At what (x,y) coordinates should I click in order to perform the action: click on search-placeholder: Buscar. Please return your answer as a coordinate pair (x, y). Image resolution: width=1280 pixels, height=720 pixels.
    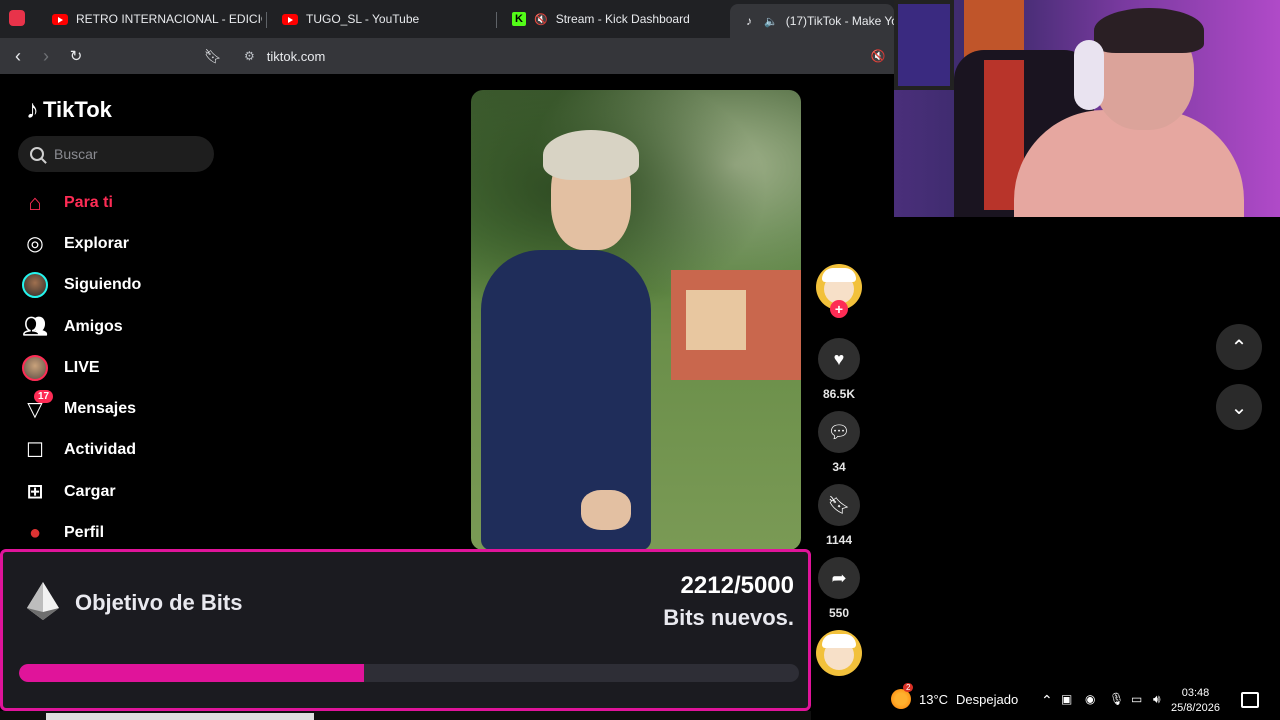
    Looking at the image, I should click on (76, 154).